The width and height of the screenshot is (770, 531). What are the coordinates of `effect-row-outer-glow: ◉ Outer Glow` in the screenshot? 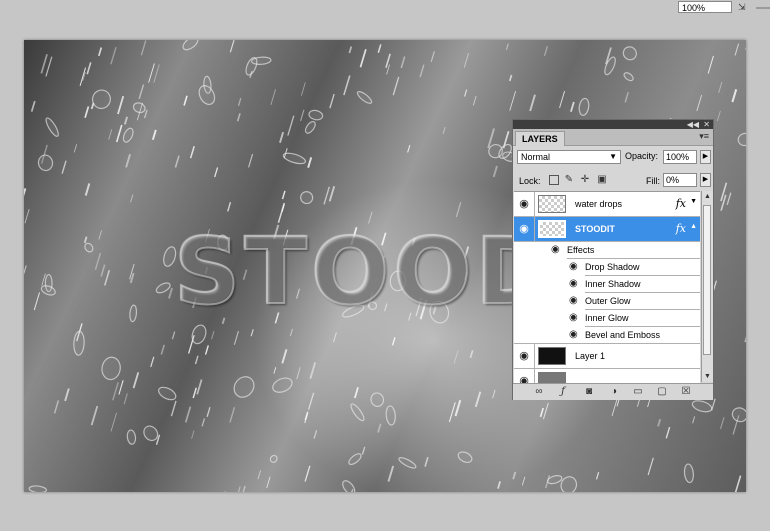 It's located at (607, 301).